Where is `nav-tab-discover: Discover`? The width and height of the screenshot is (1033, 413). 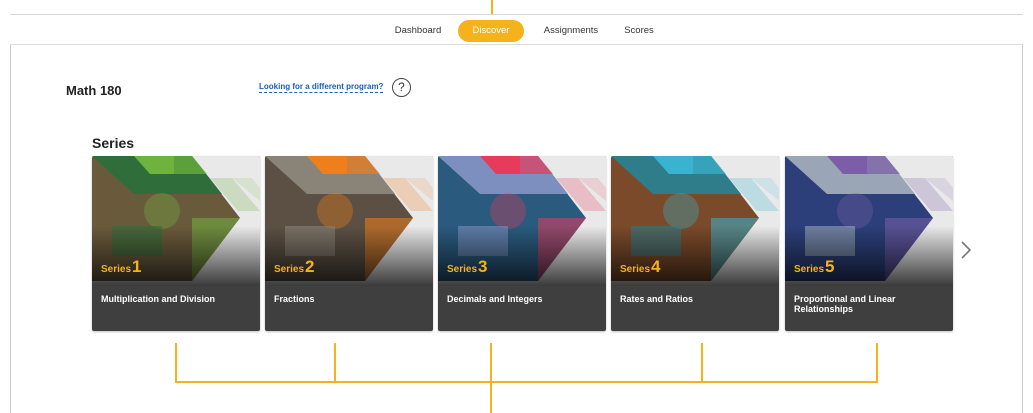
nav-tab-discover: Discover is located at coordinates (491, 31).